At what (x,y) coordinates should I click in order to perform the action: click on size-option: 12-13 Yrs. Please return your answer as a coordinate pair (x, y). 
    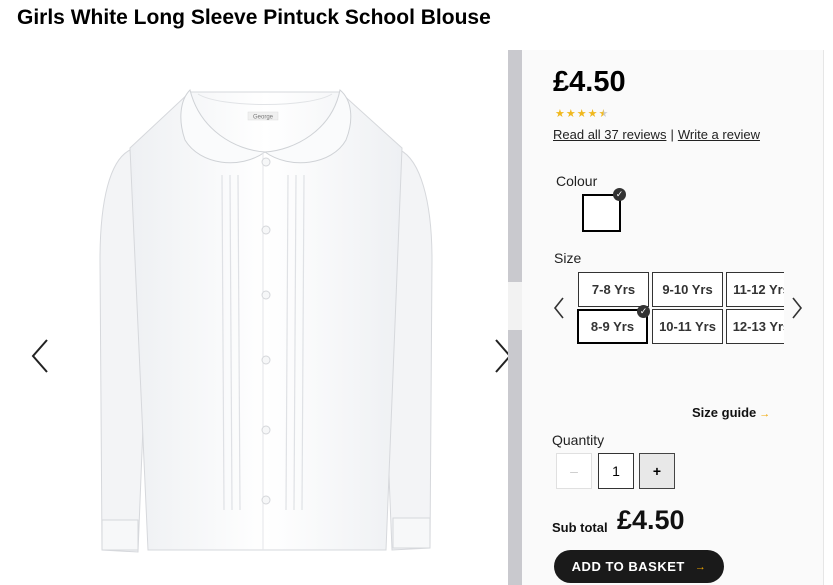
    Looking at the image, I should click on (755, 326).